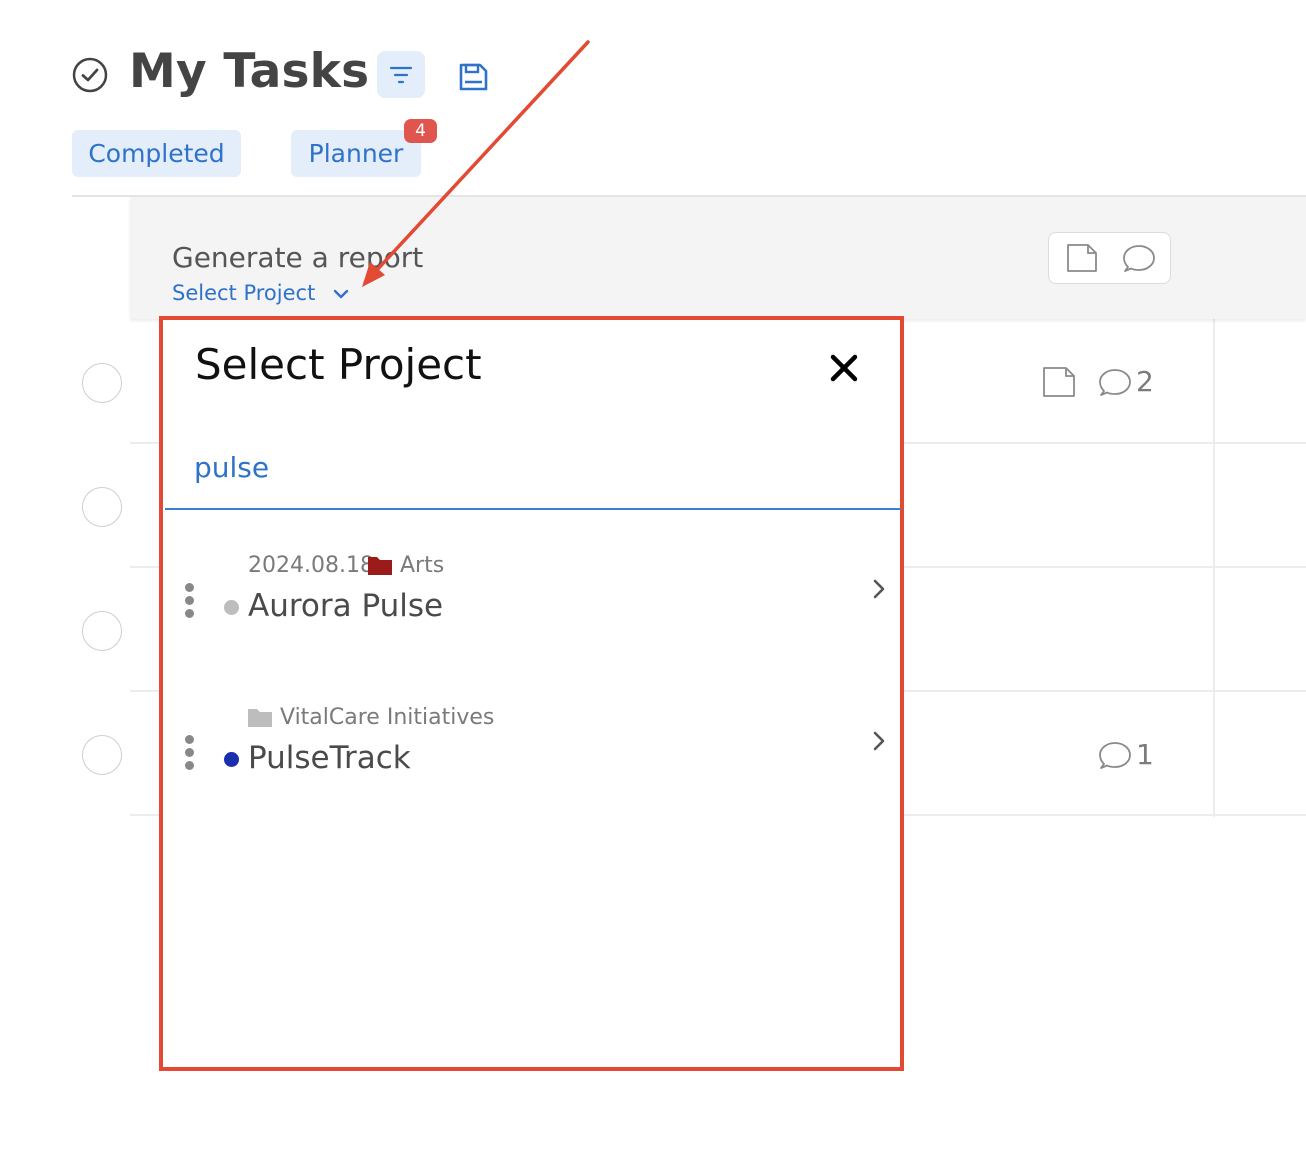 The width and height of the screenshot is (1306, 1170). Describe the element at coordinates (156, 153) in the screenshot. I see `tab-completed: Completed` at that location.